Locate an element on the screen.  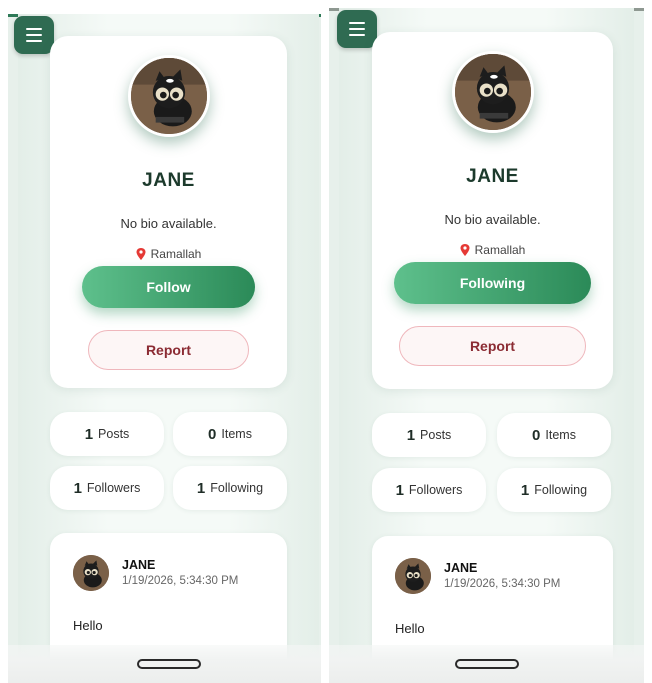
follow-button: Follow is located at coordinates (168, 287).